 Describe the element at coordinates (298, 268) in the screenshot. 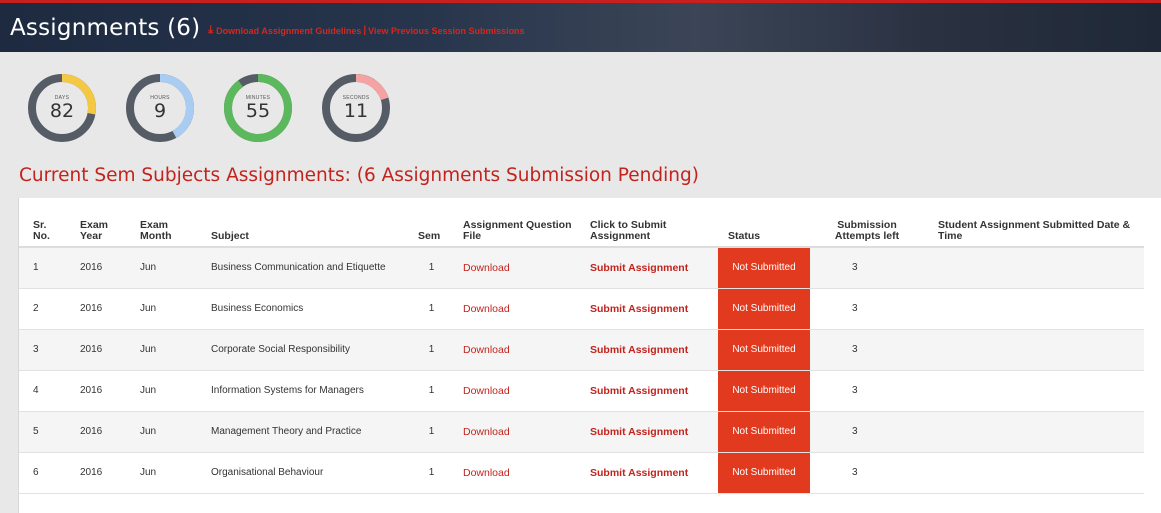

I see `cell-subject-text: Business Communication and Etiquette` at that location.